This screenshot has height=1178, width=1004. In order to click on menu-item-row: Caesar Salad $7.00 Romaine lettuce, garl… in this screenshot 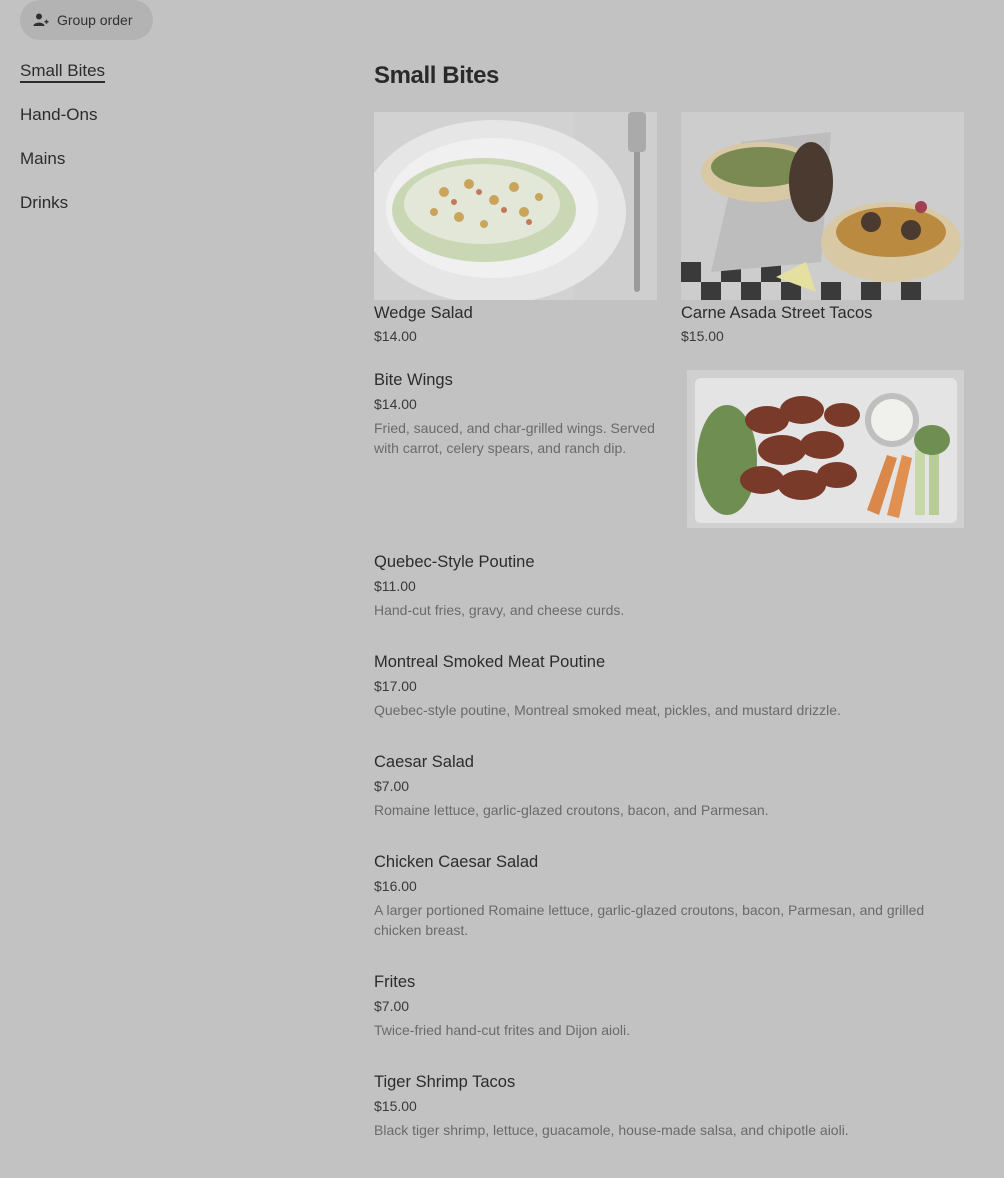, I will do `click(669, 786)`.